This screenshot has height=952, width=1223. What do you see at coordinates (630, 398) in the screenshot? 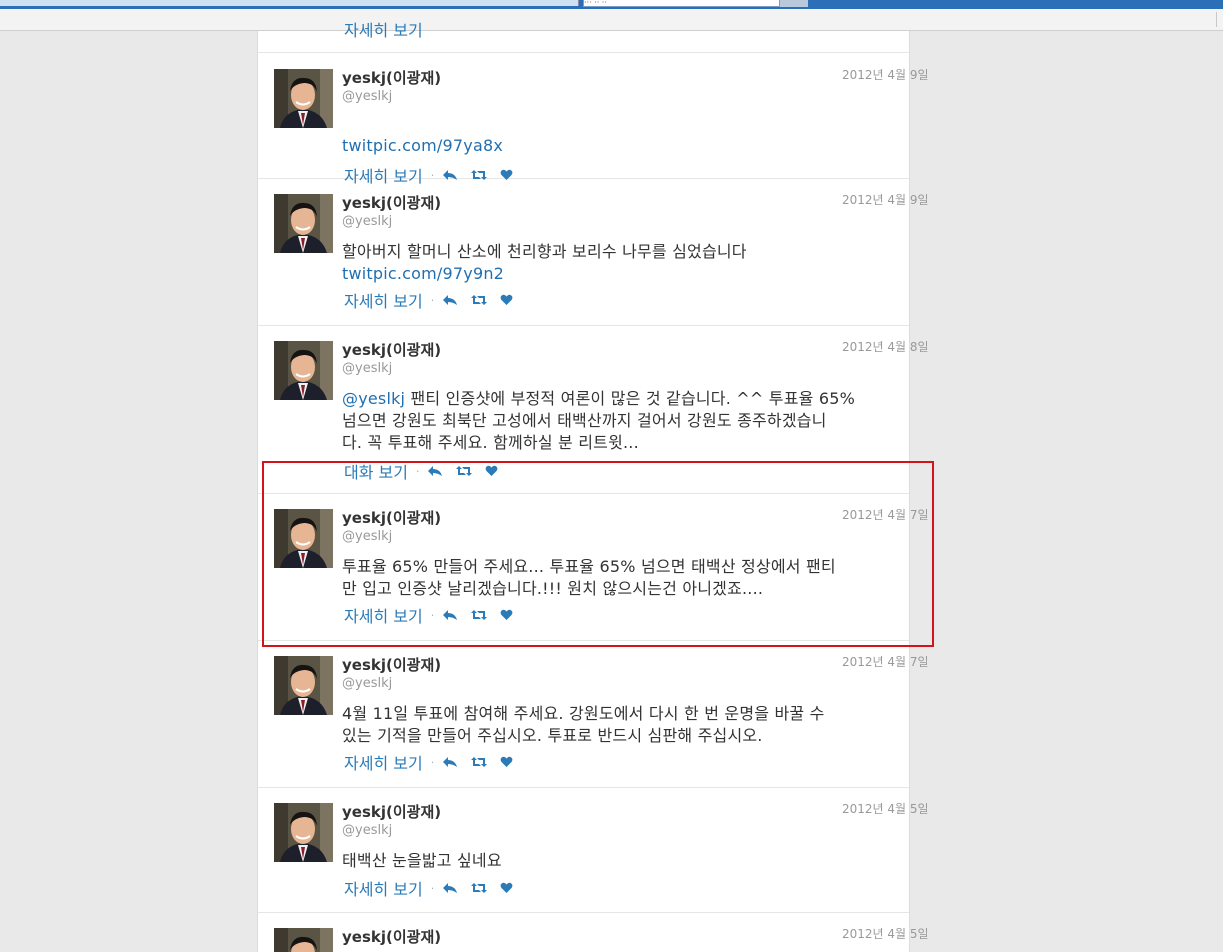
I see `tweet-text-line: 팬티 인증샷에 부정적 여론이 많은 것 같습니다. ^^ 투표율 65%` at bounding box center [630, 398].